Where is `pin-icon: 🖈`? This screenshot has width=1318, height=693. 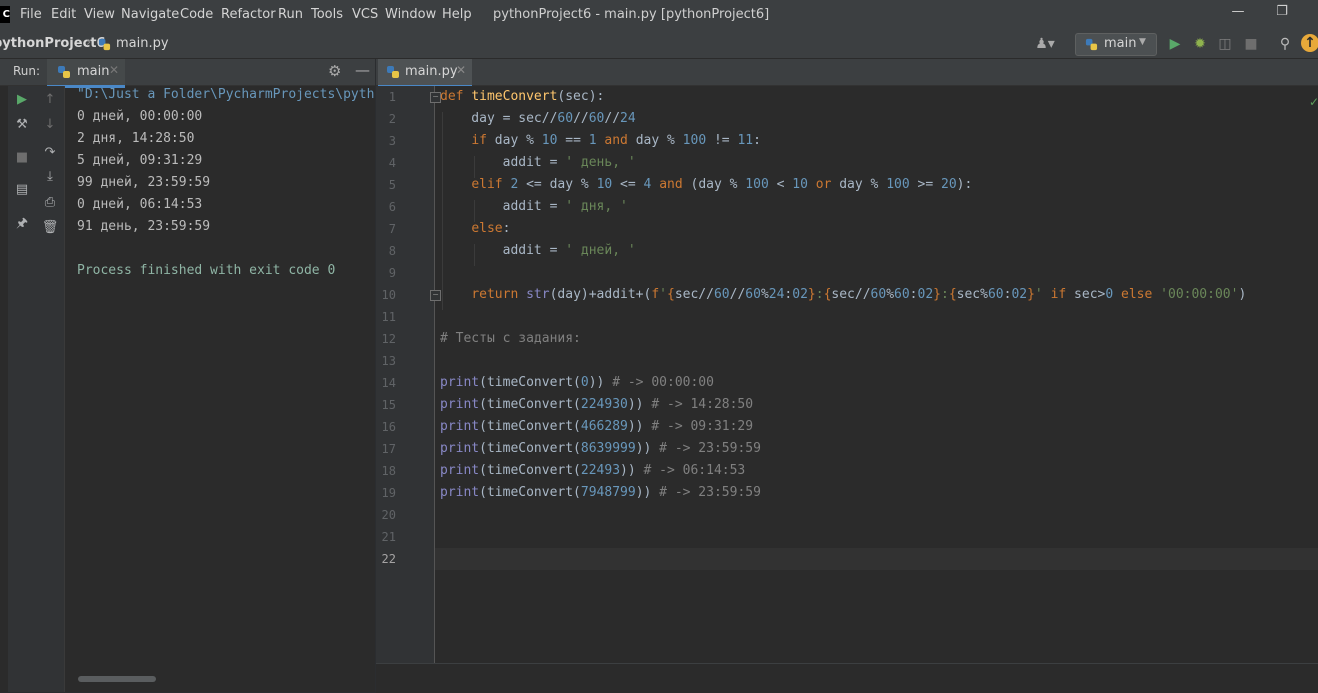
pin-icon: 🖈 is located at coordinates (22, 224).